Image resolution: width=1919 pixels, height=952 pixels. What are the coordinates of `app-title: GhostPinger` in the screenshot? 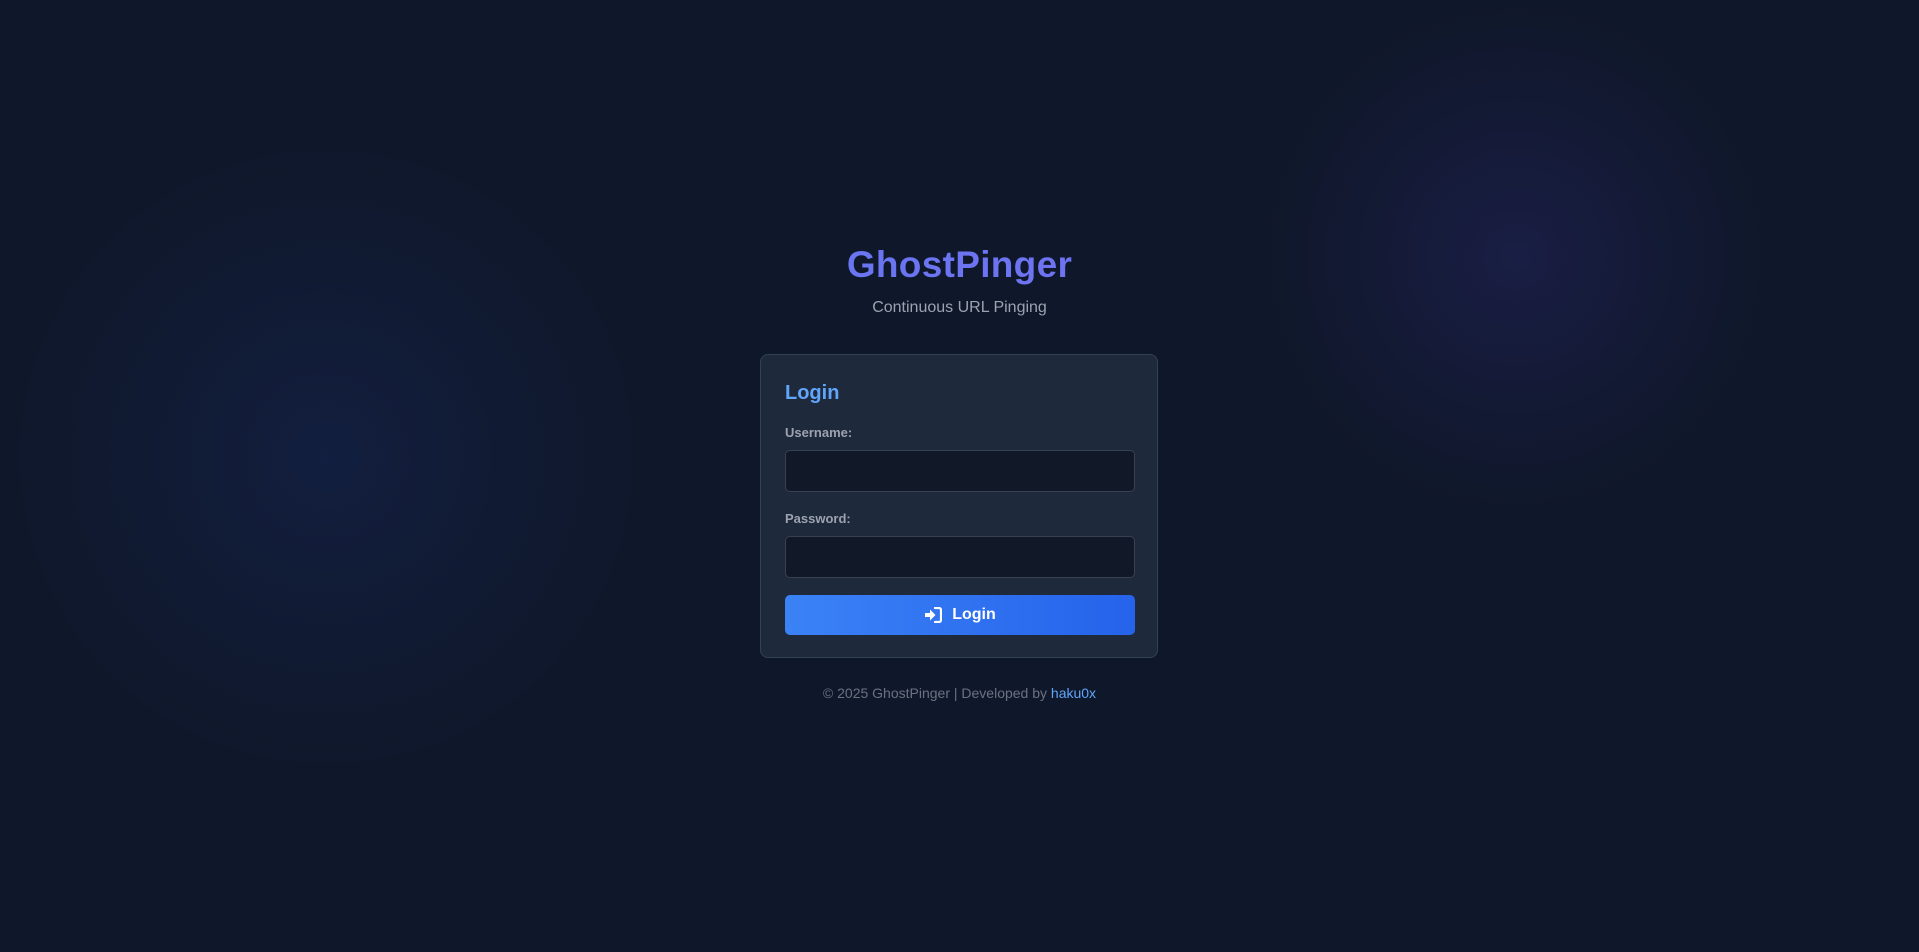 It's located at (959, 265).